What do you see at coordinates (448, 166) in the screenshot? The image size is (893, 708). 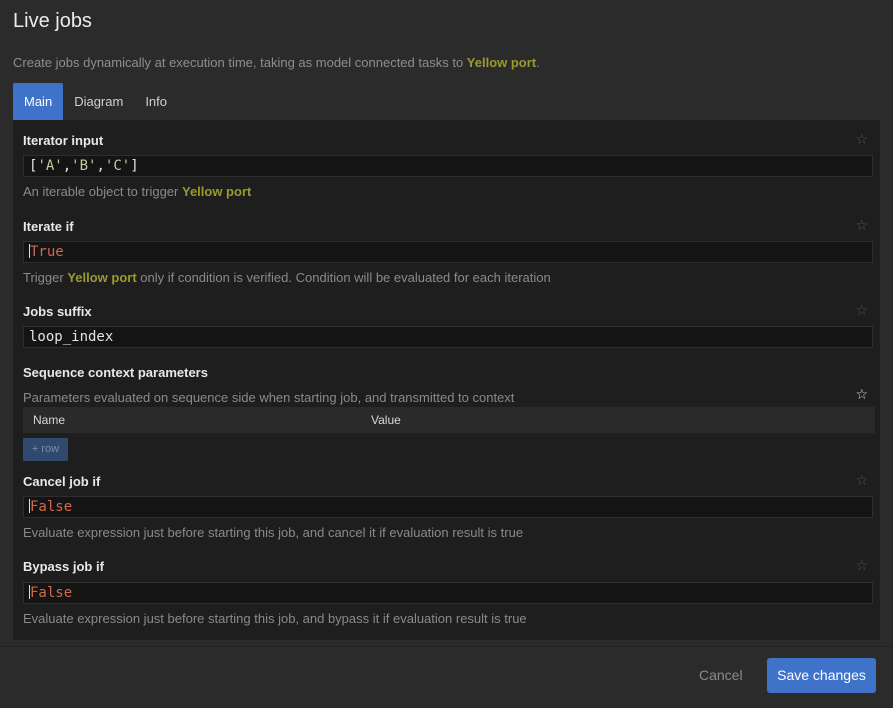 I see `iterator-input-field: ['A','B','C']` at bounding box center [448, 166].